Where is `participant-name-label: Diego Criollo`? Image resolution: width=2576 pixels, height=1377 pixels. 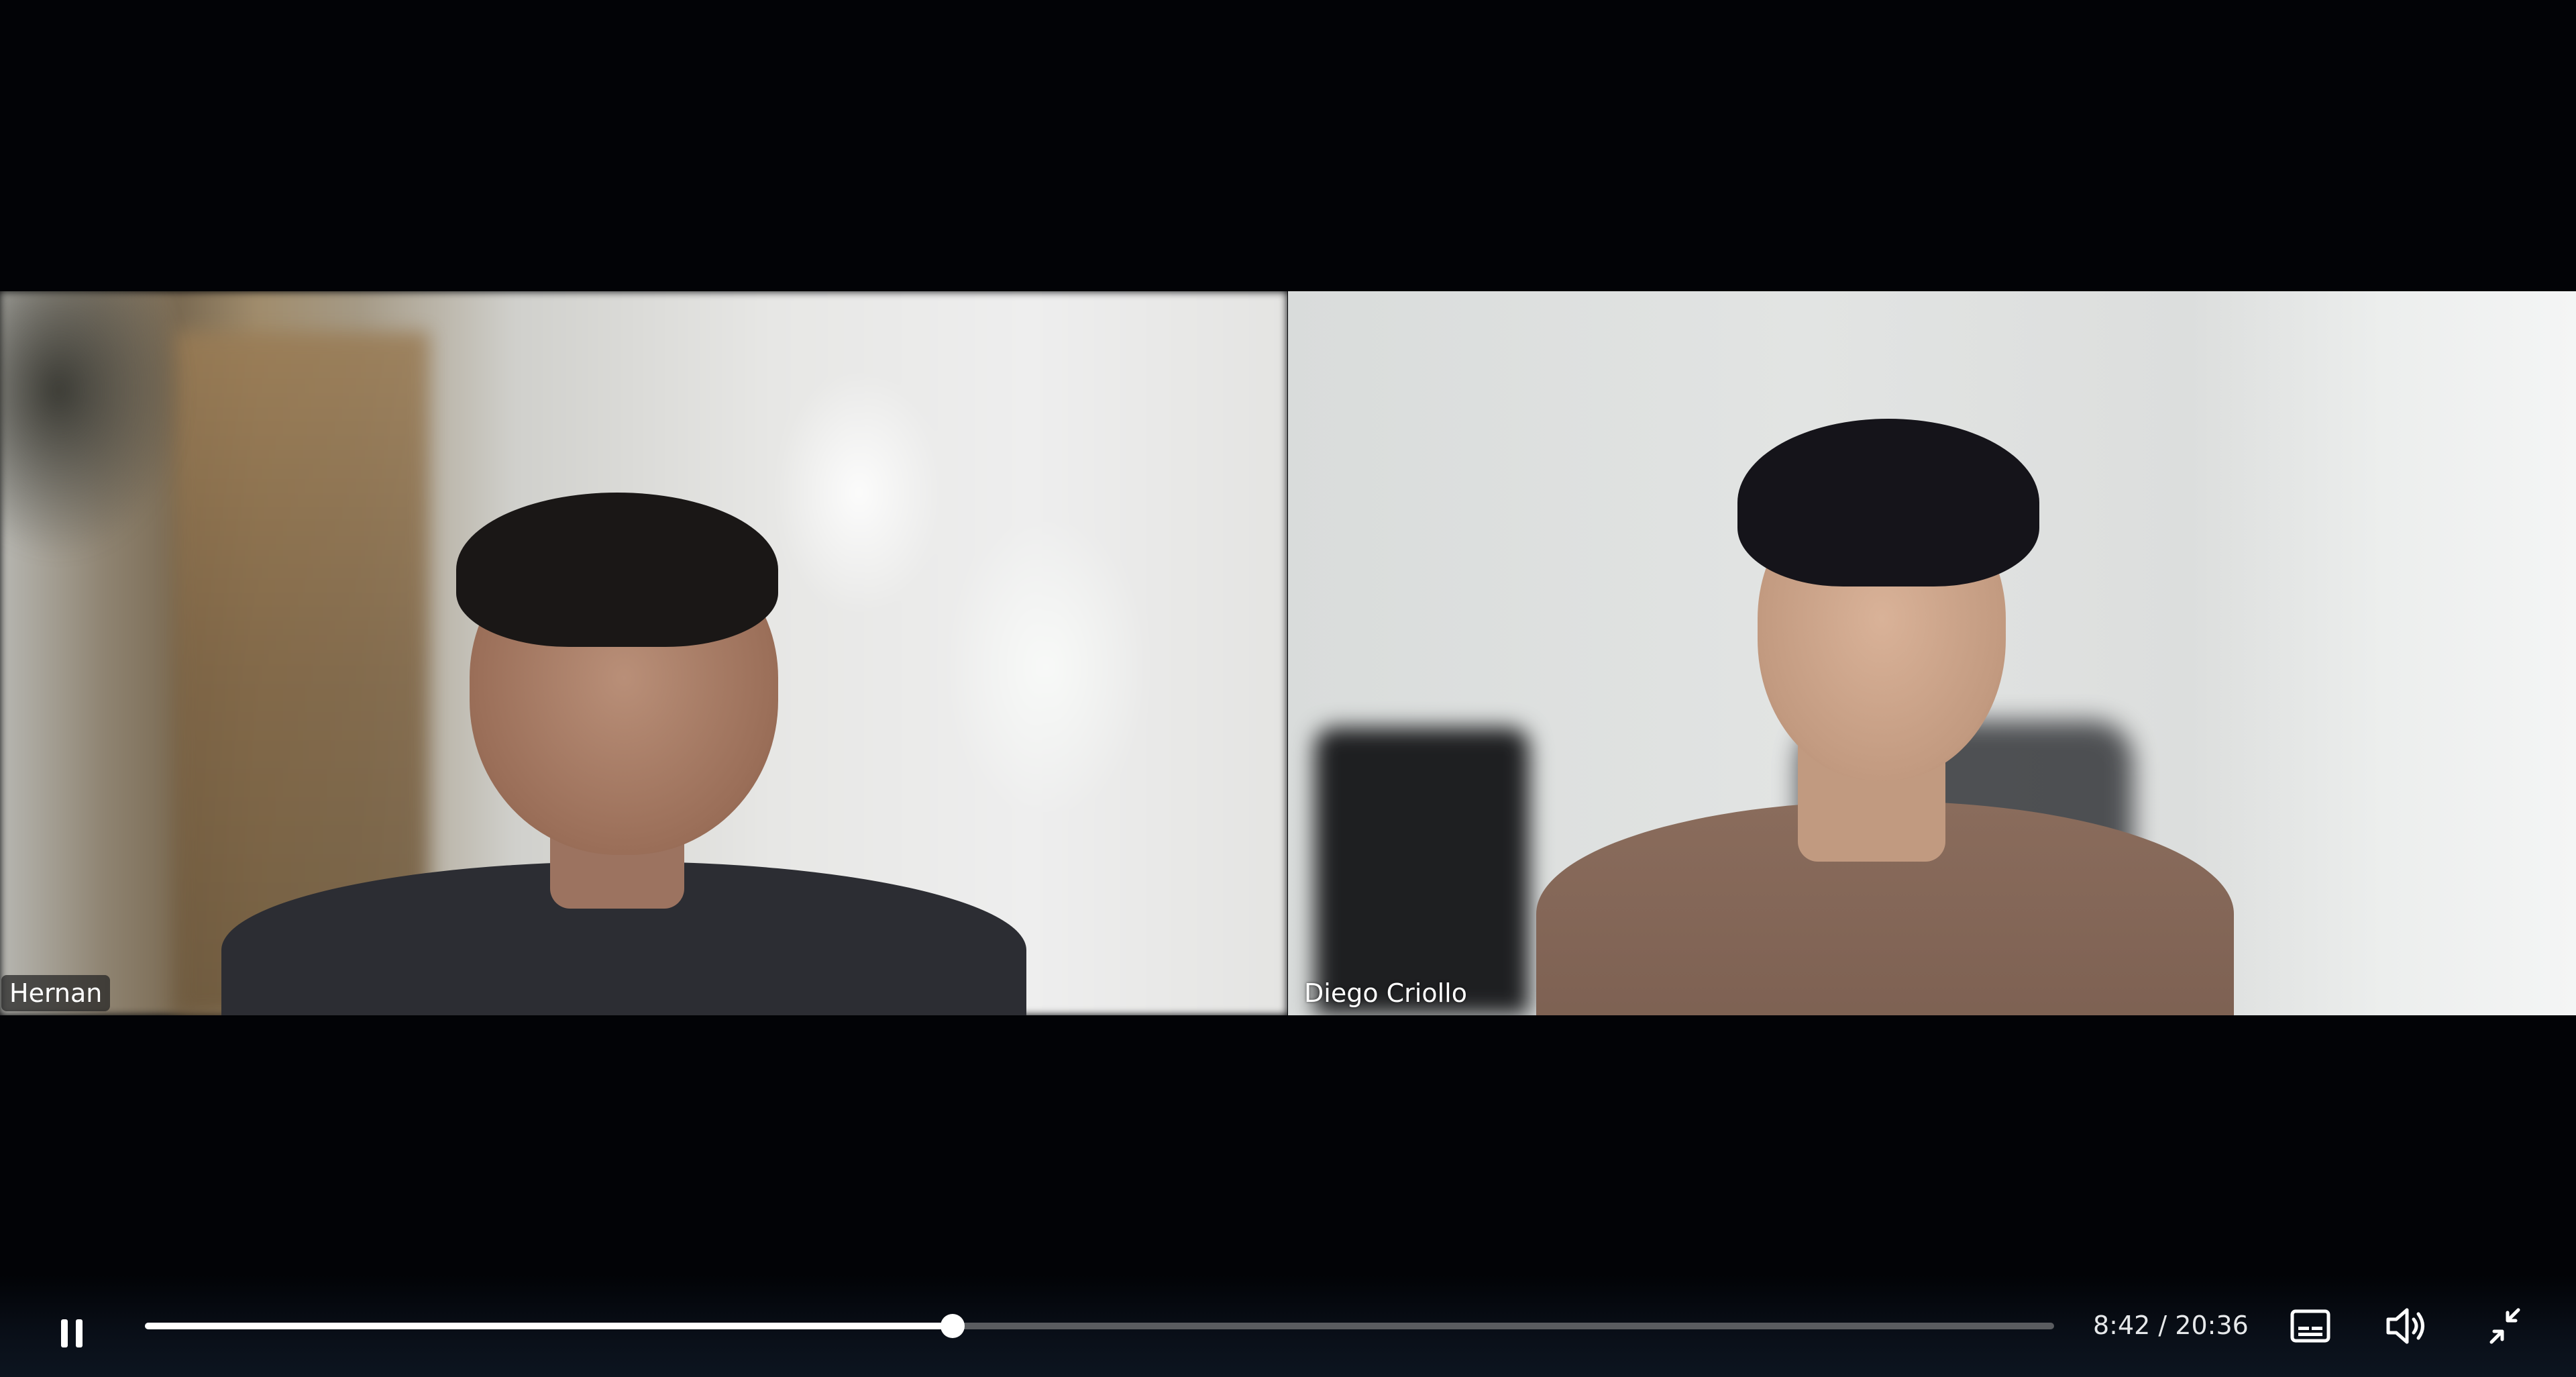
participant-name-label: Diego Criollo is located at coordinates (1385, 993).